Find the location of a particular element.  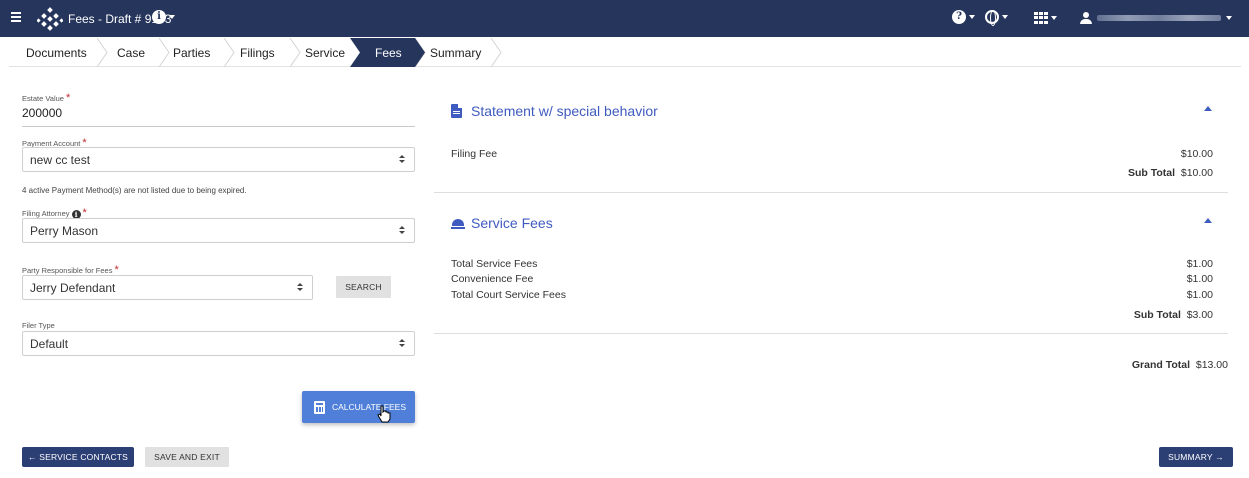

party-responsible-select: Jerry Defendant is located at coordinates (167, 287).